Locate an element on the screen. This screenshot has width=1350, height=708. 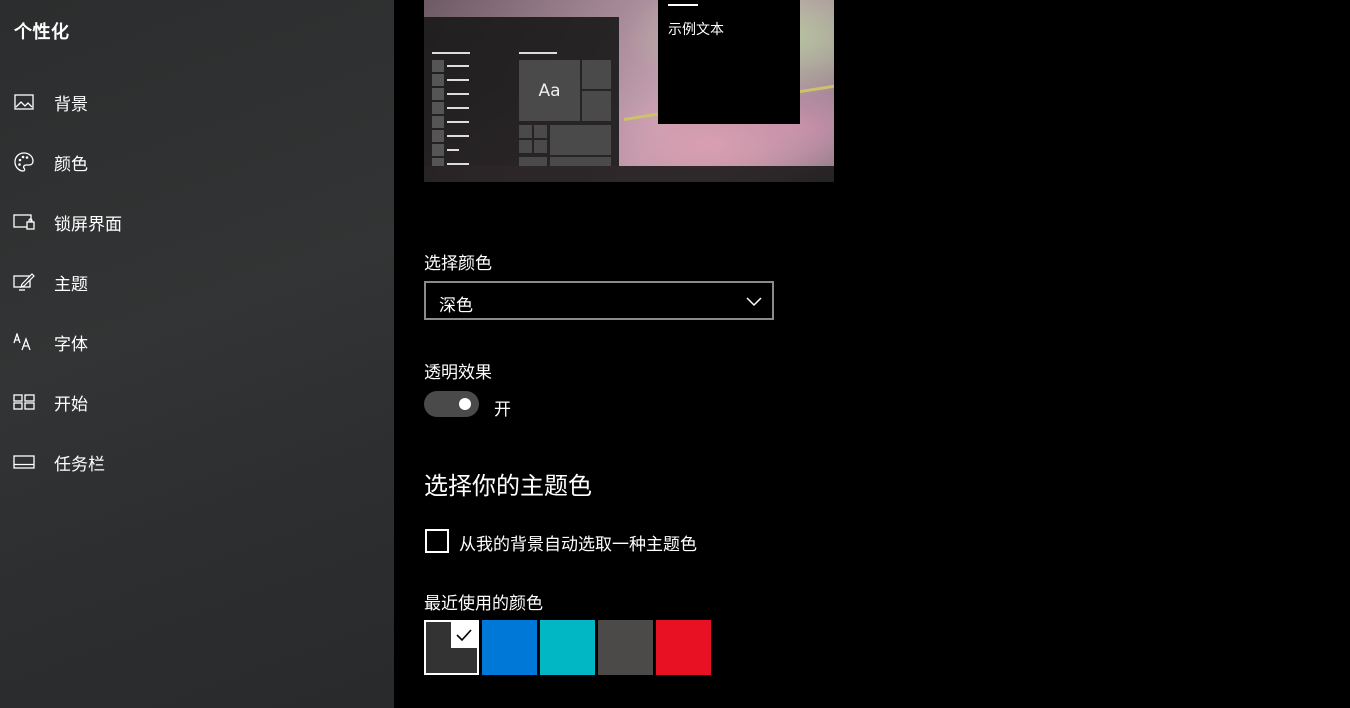
lock-screen-icon is located at coordinates (24, 222).